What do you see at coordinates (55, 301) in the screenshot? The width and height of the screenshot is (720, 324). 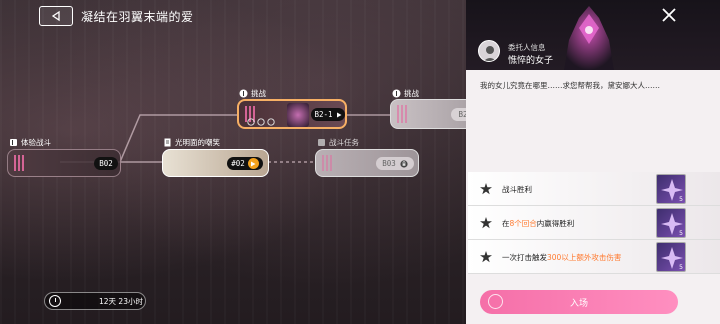 I see `clock-icon` at bounding box center [55, 301].